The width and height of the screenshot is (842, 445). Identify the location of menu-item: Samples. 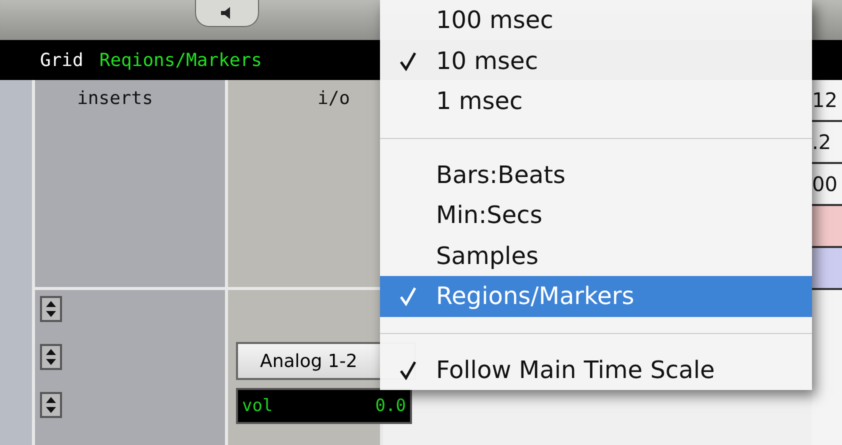
(596, 256).